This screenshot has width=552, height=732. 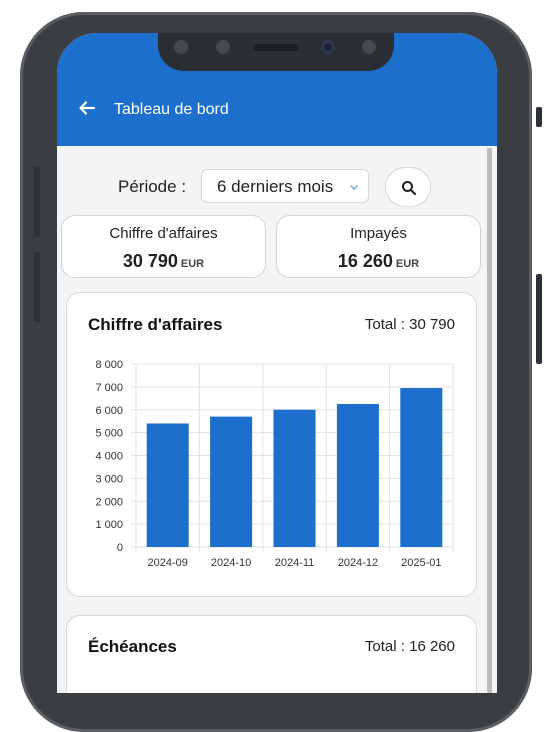 I want to click on side-button-top, so click(x=539, y=117).